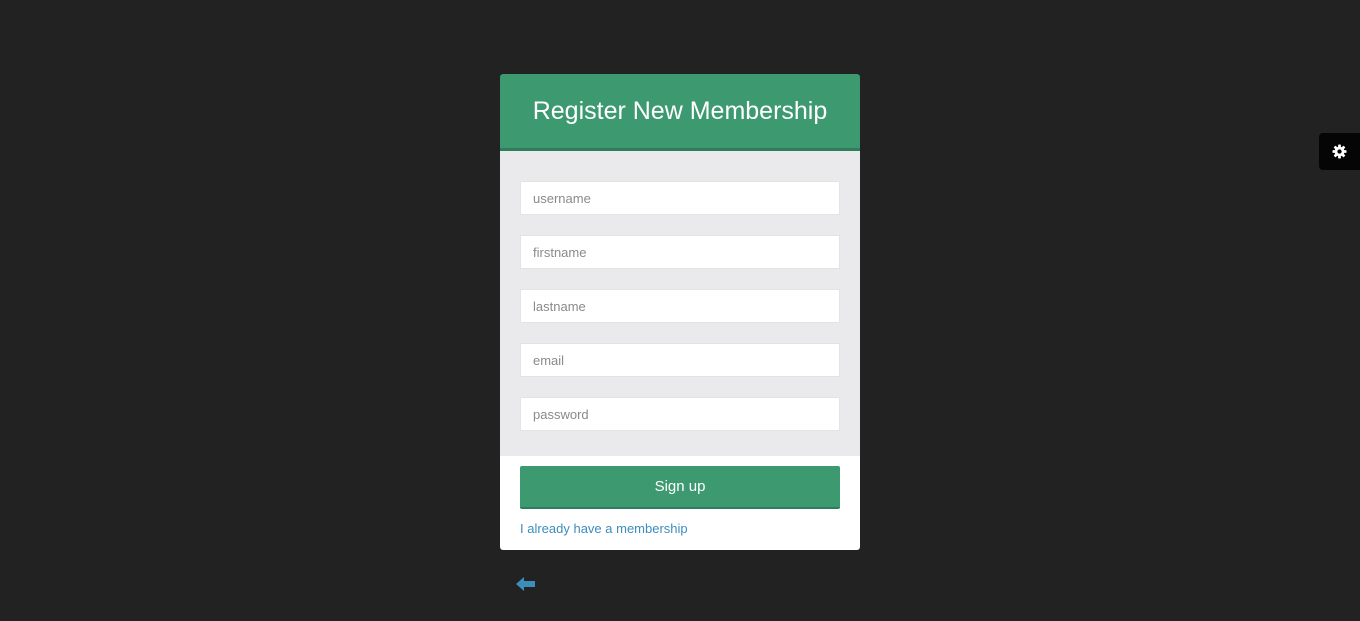 The width and height of the screenshot is (1360, 621). I want to click on register-header: Register New Membership, so click(680, 112).